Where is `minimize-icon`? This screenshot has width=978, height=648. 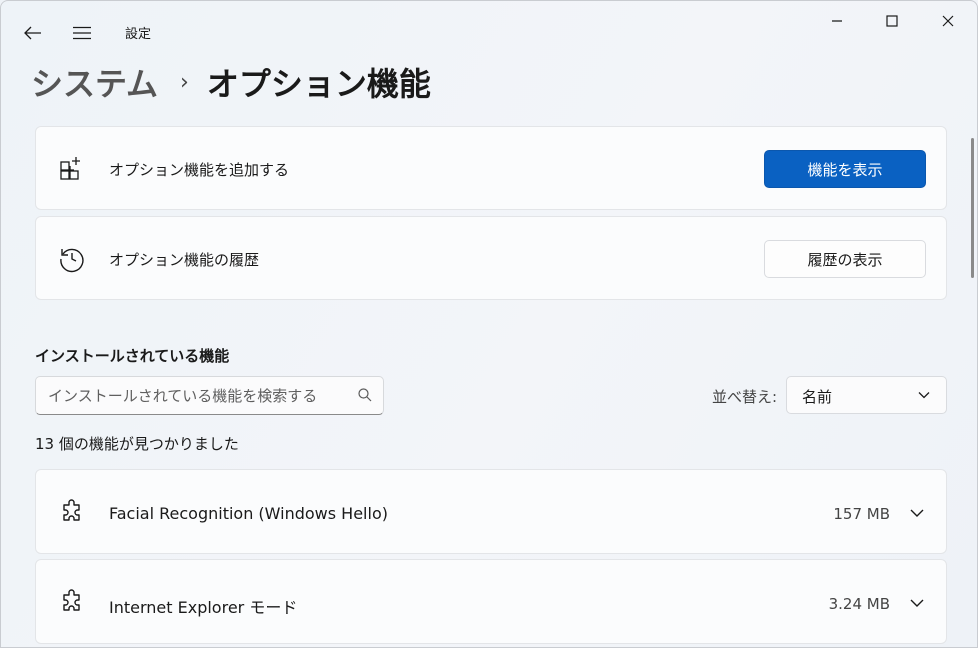
minimize-icon is located at coordinates (837, 21).